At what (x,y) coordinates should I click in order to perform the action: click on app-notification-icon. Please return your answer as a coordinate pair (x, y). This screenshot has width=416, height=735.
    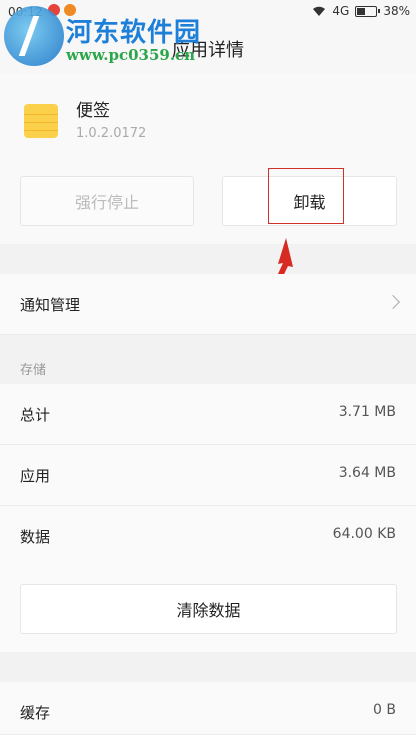
    Looking at the image, I should click on (70, 10).